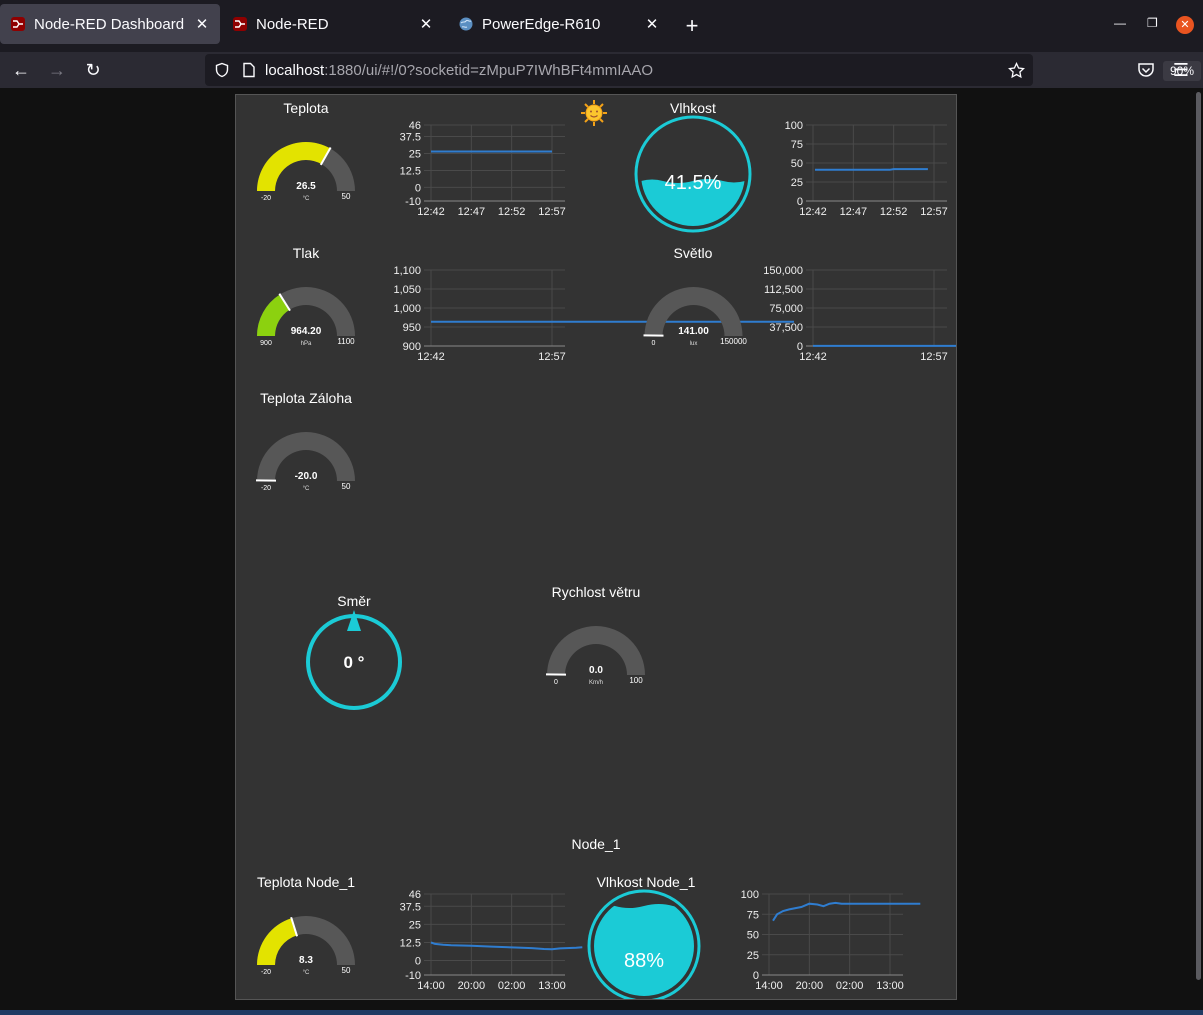  I want to click on gauge-value: 8.3, so click(306, 960).